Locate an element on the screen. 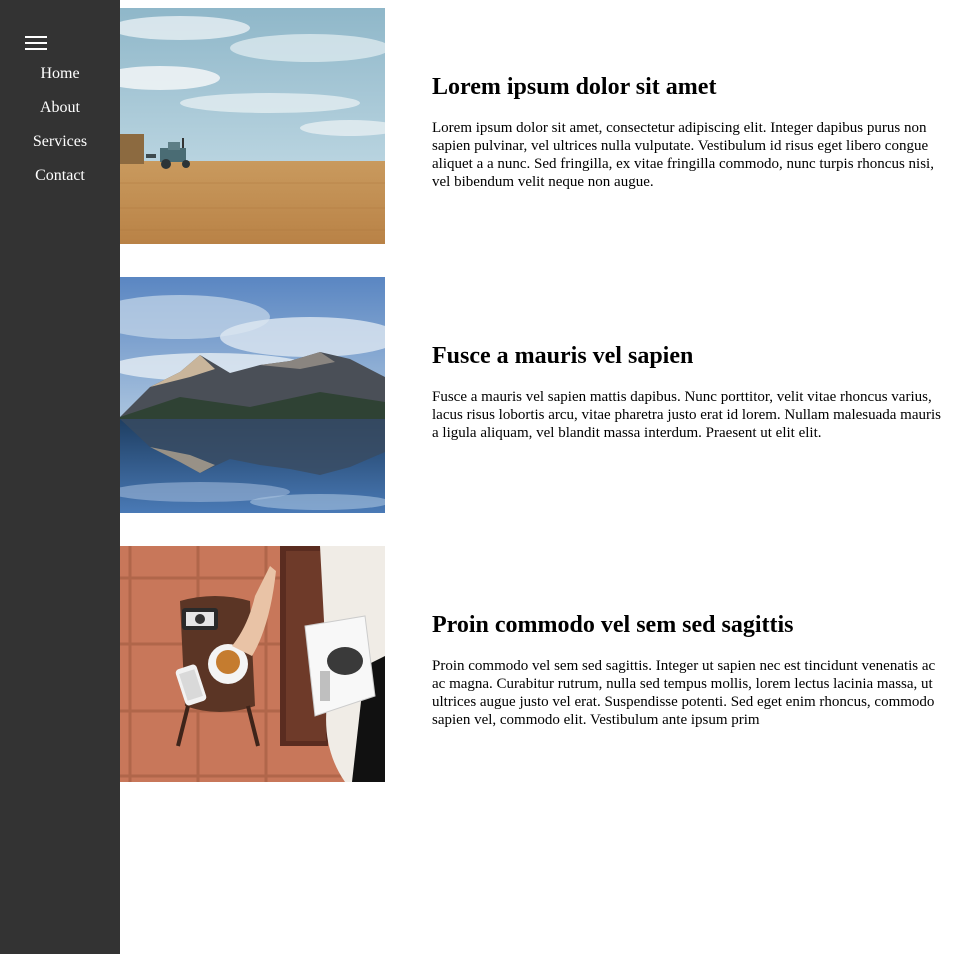  mountain-lake-photo is located at coordinates (252, 395).